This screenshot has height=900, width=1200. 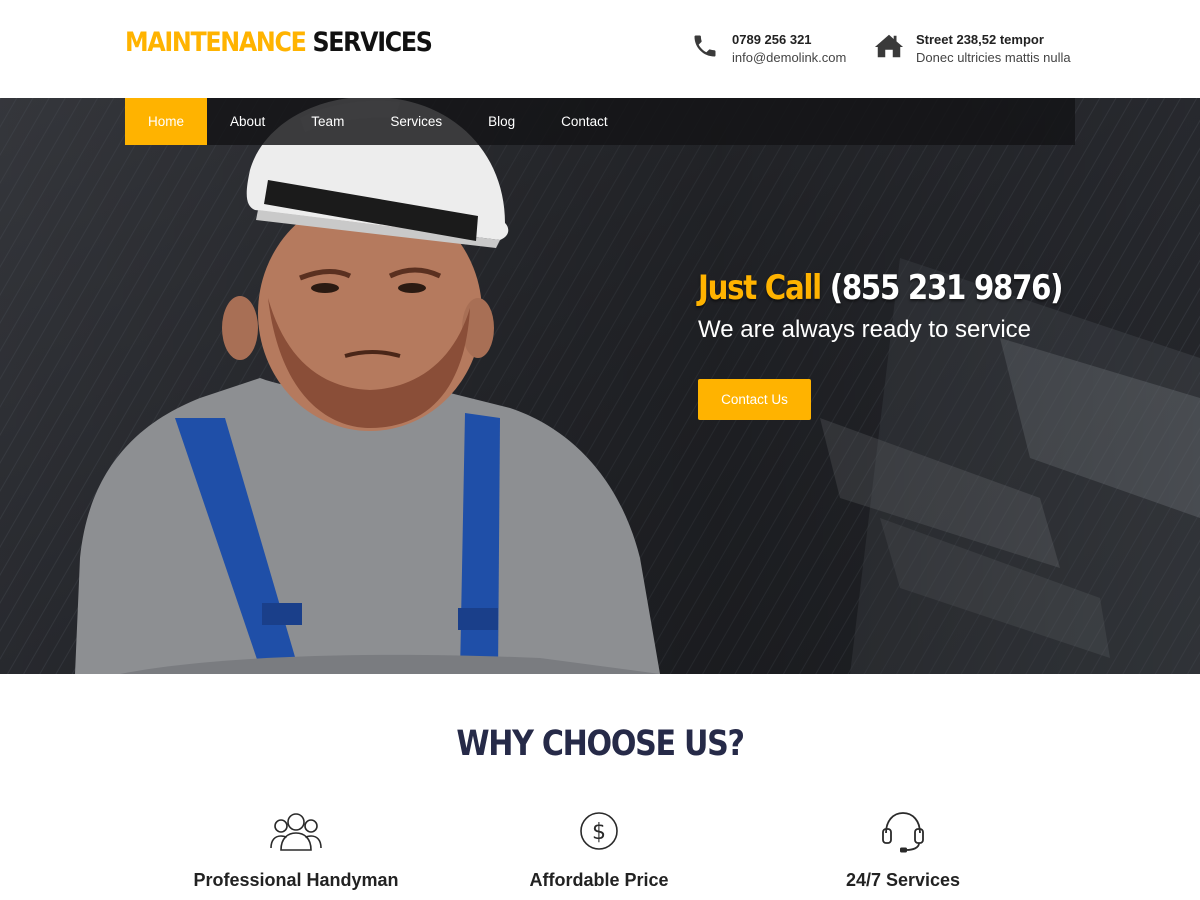 What do you see at coordinates (327, 121) in the screenshot?
I see `nav-item-team: Team` at bounding box center [327, 121].